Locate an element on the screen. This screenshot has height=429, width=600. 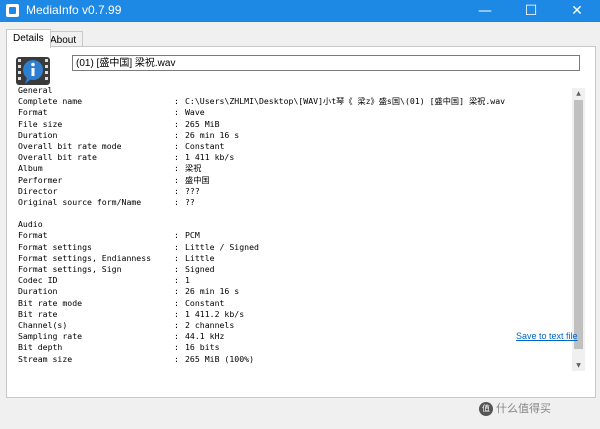
report-key: Bit depth is located at coordinates (40, 347).